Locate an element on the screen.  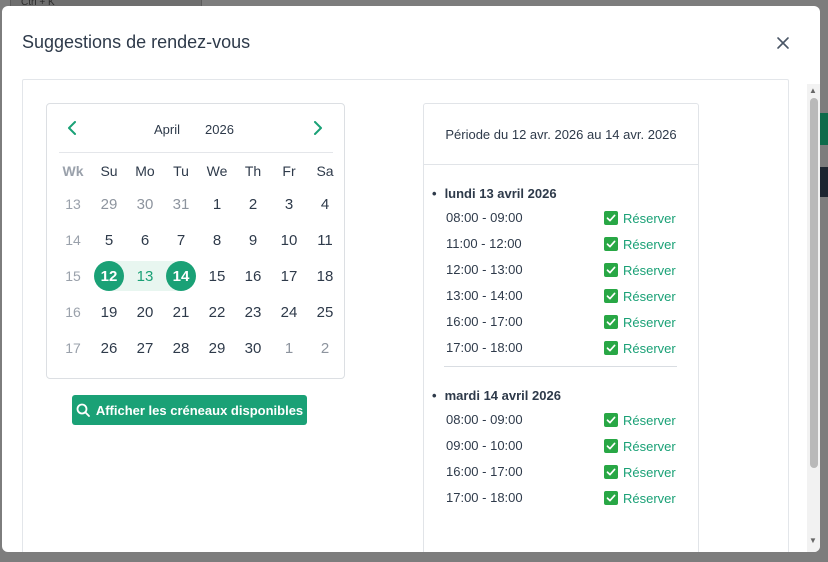
calendar-day: 31 is located at coordinates (181, 204).